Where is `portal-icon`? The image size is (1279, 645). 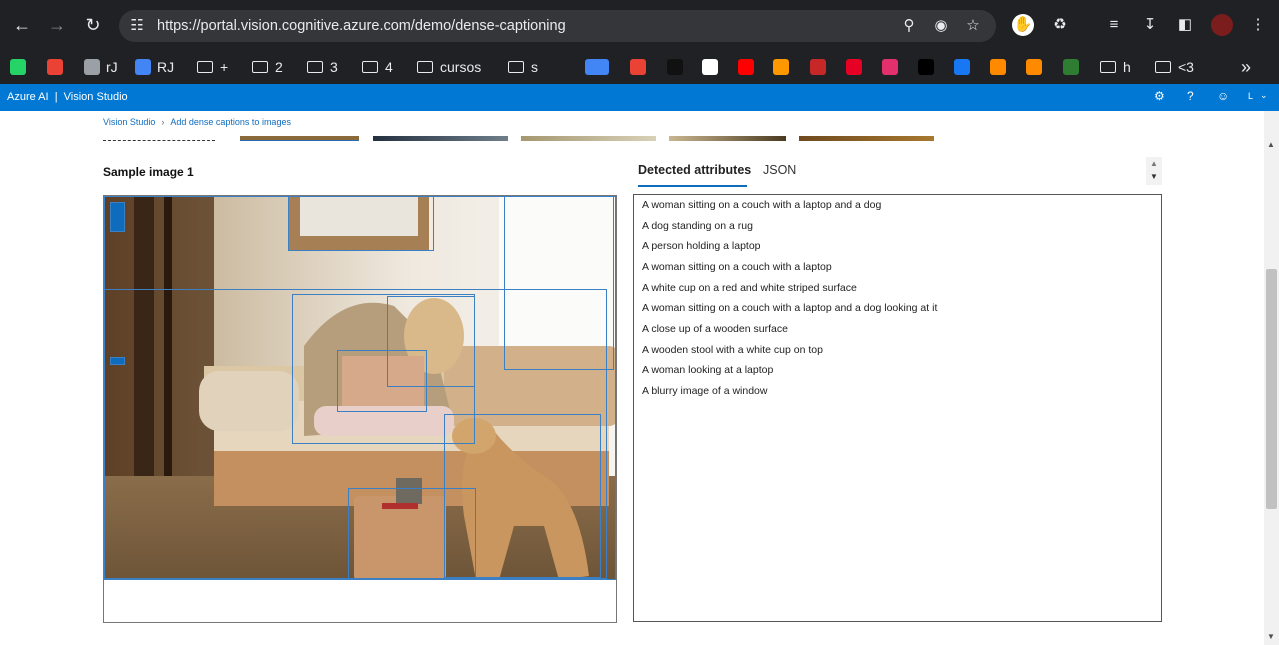 portal-icon is located at coordinates (998, 67).